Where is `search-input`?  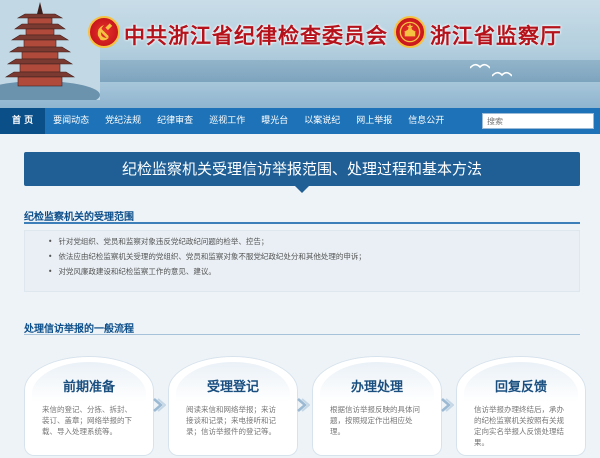 search-input is located at coordinates (538, 121).